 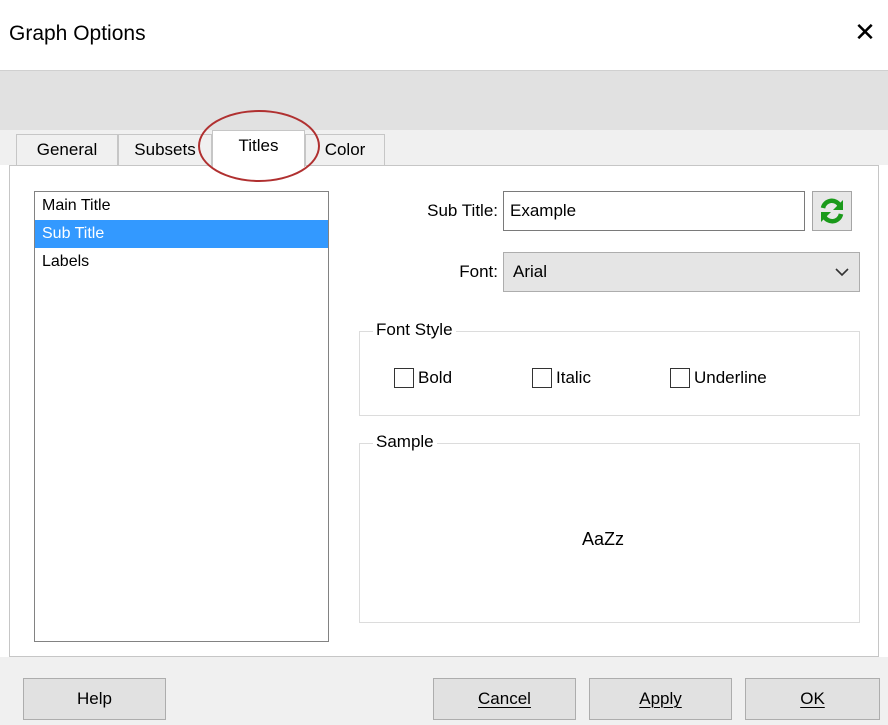 What do you see at coordinates (573, 377) in the screenshot?
I see `italic-label: Italic` at bounding box center [573, 377].